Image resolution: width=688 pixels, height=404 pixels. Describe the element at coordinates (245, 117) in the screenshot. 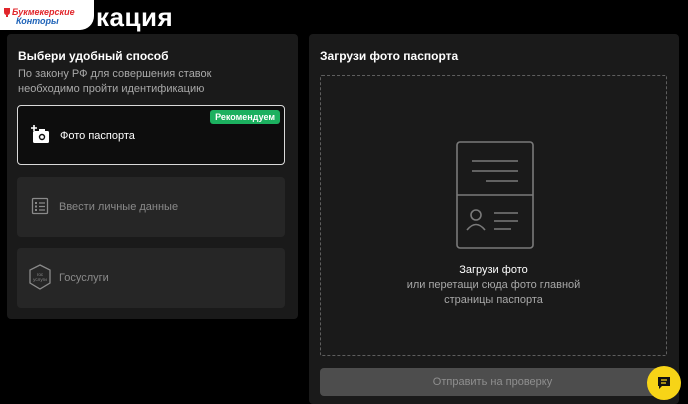

I see `recommended-badge: Рекомендуем` at that location.